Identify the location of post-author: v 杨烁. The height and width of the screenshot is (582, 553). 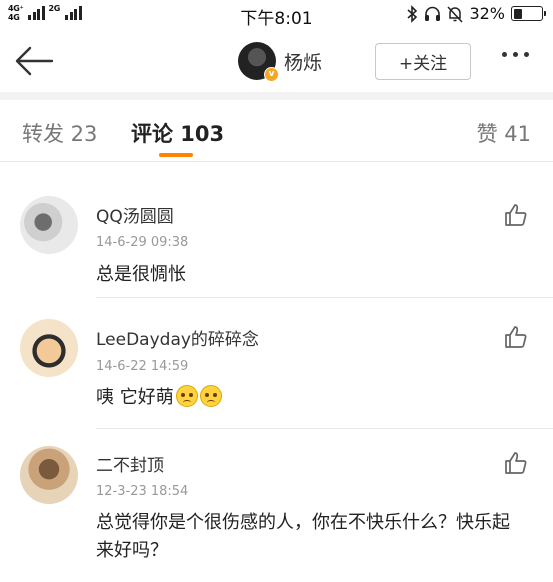
(280, 62).